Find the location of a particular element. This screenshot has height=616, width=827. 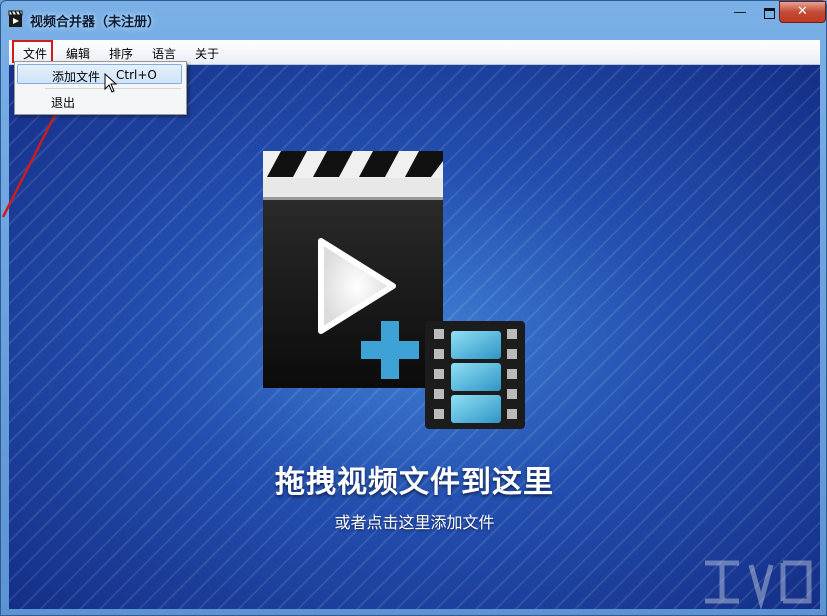

app-icon is located at coordinates (15, 18).